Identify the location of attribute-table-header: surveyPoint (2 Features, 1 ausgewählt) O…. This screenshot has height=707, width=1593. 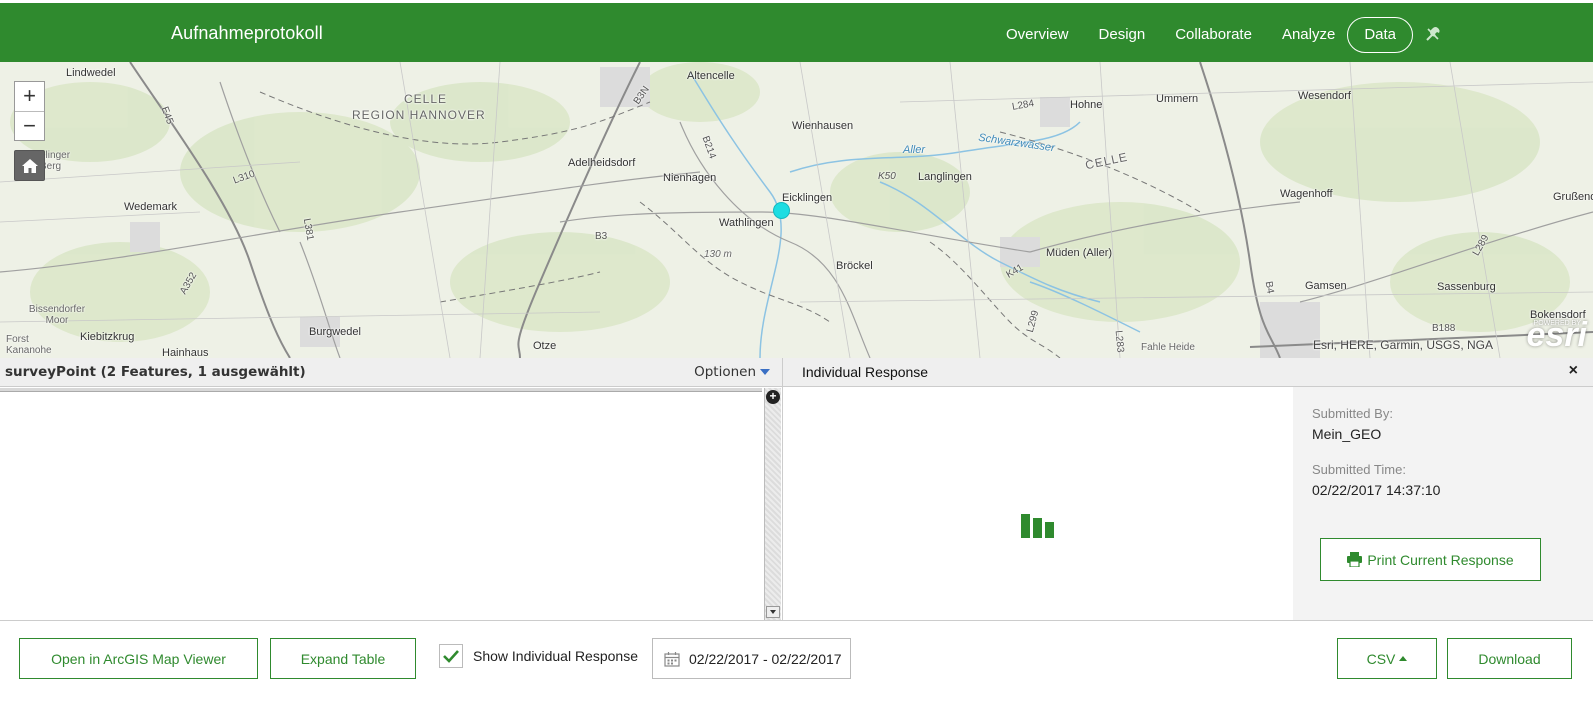
(391, 372).